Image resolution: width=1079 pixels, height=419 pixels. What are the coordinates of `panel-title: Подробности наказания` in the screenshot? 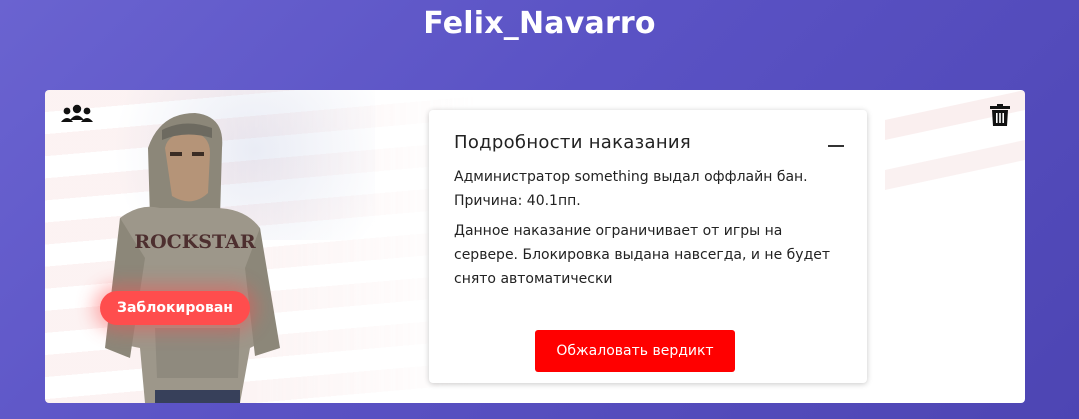 It's located at (573, 142).